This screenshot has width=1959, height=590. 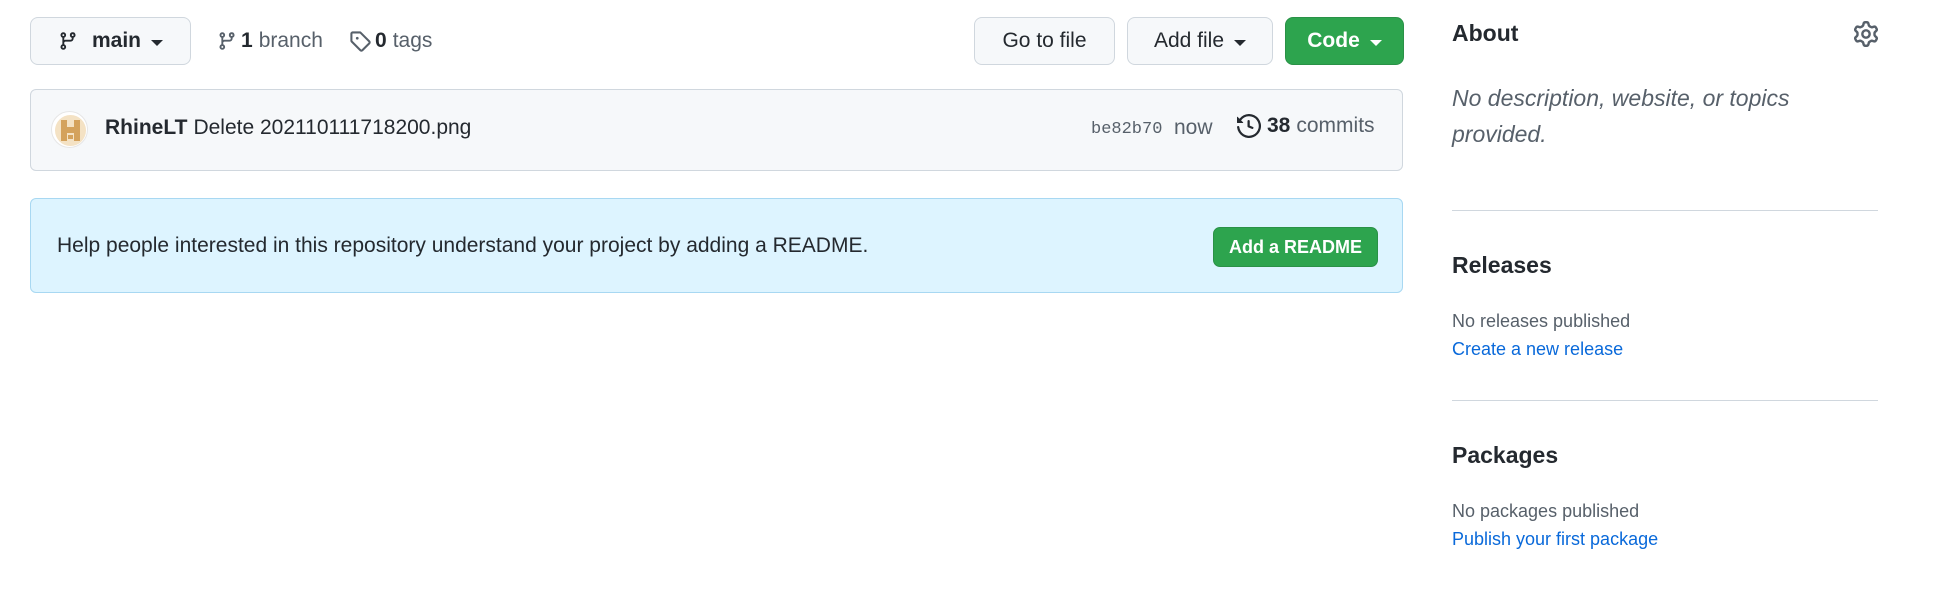 What do you see at coordinates (1193, 127) in the screenshot?
I see `commit-time: now` at bounding box center [1193, 127].